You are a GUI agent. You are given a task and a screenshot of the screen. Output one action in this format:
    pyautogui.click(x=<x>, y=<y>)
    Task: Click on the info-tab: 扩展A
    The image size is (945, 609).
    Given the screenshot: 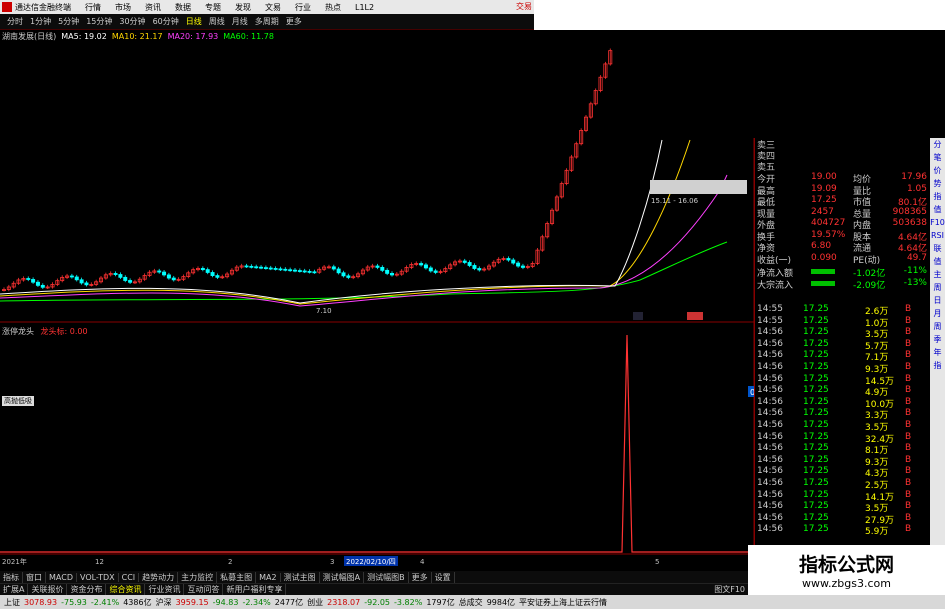 What is the action you would take?
    pyautogui.click(x=14, y=589)
    